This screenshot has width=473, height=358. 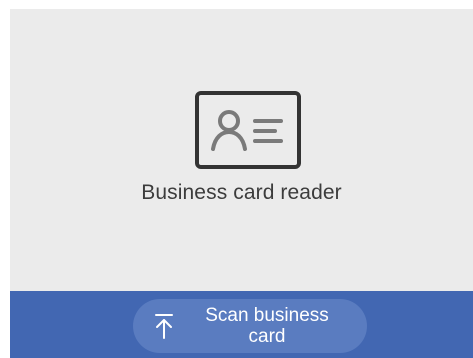 I want to click on scan-business-card-button: Scan business card, so click(x=250, y=326).